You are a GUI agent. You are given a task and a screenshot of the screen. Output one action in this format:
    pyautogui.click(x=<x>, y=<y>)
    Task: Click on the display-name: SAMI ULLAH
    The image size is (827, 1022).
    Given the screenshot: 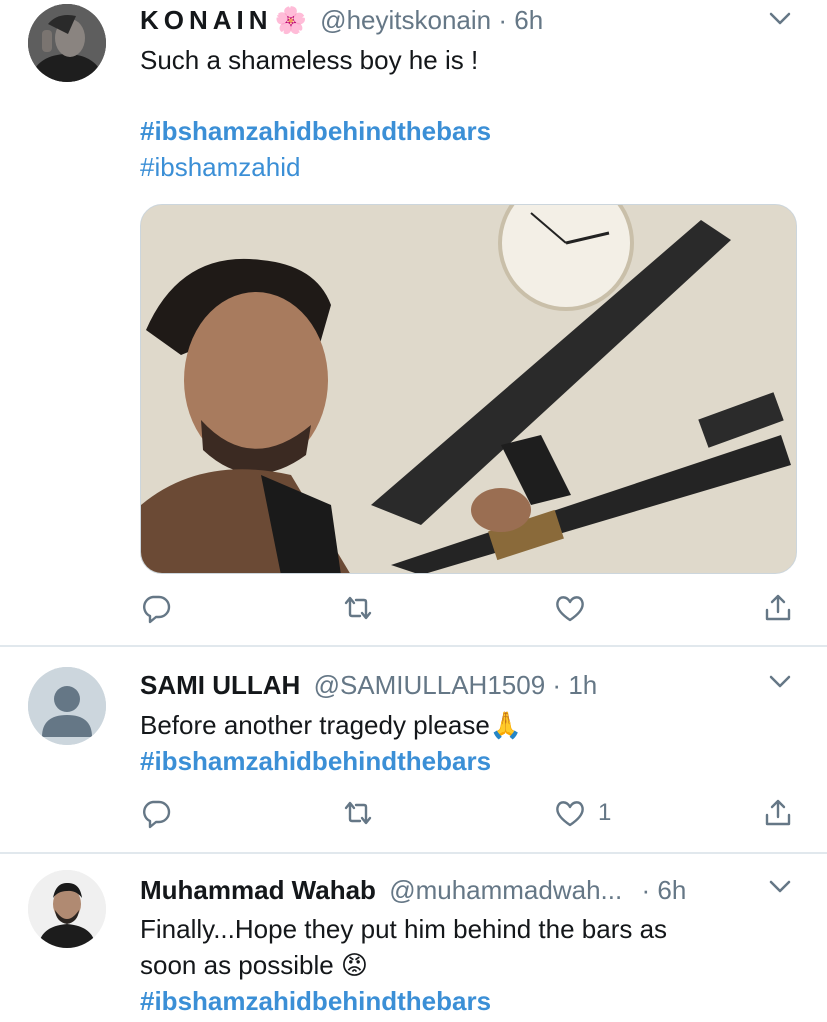 What is the action you would take?
    pyautogui.click(x=220, y=685)
    